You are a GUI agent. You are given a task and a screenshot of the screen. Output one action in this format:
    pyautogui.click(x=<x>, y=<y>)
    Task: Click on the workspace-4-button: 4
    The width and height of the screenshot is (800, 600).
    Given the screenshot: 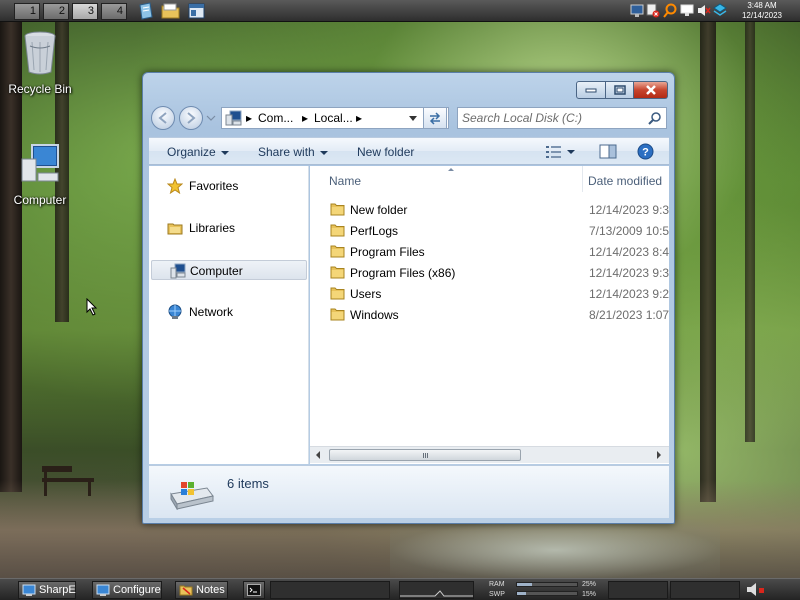 What is the action you would take?
    pyautogui.click(x=114, y=11)
    